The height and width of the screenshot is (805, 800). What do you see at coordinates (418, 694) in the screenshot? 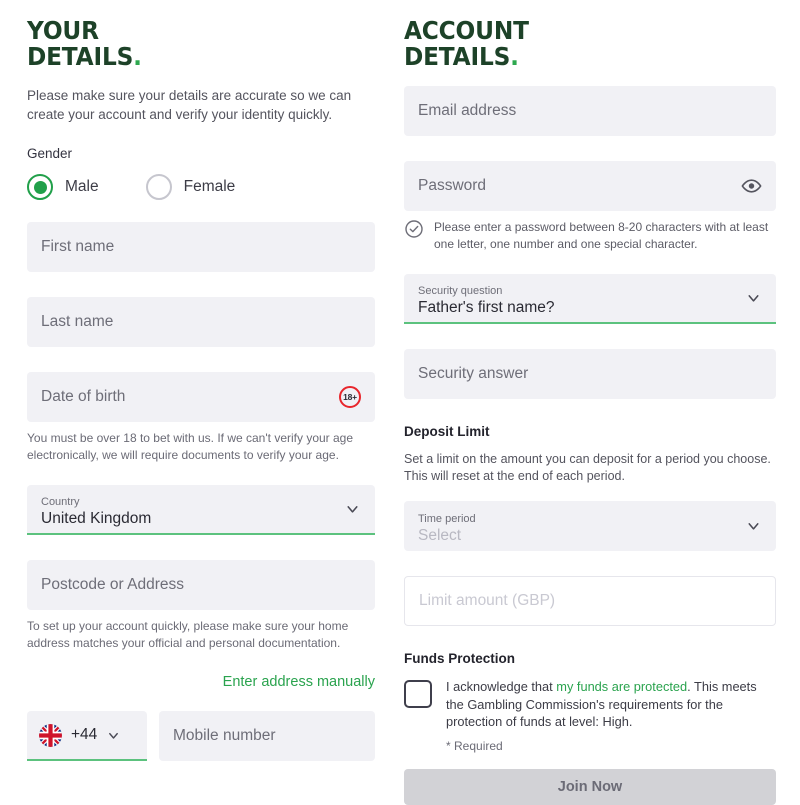
I see `funds-protection-checkbox` at bounding box center [418, 694].